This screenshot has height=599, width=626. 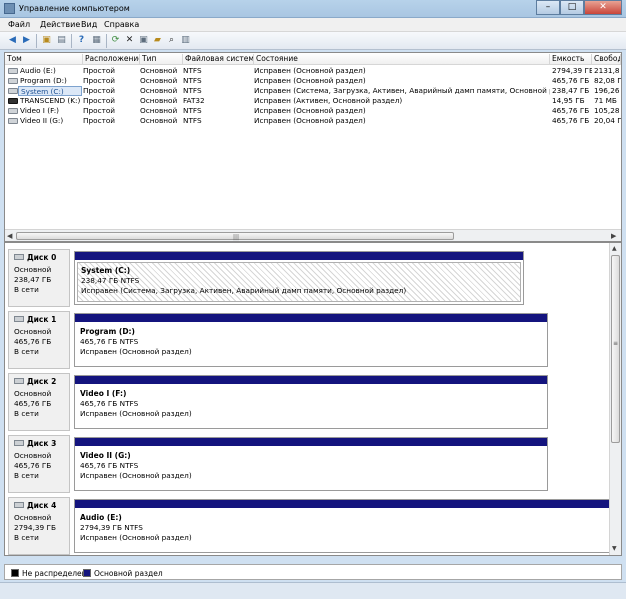 I want to click on back-icon: ◀, so click(x=12, y=40).